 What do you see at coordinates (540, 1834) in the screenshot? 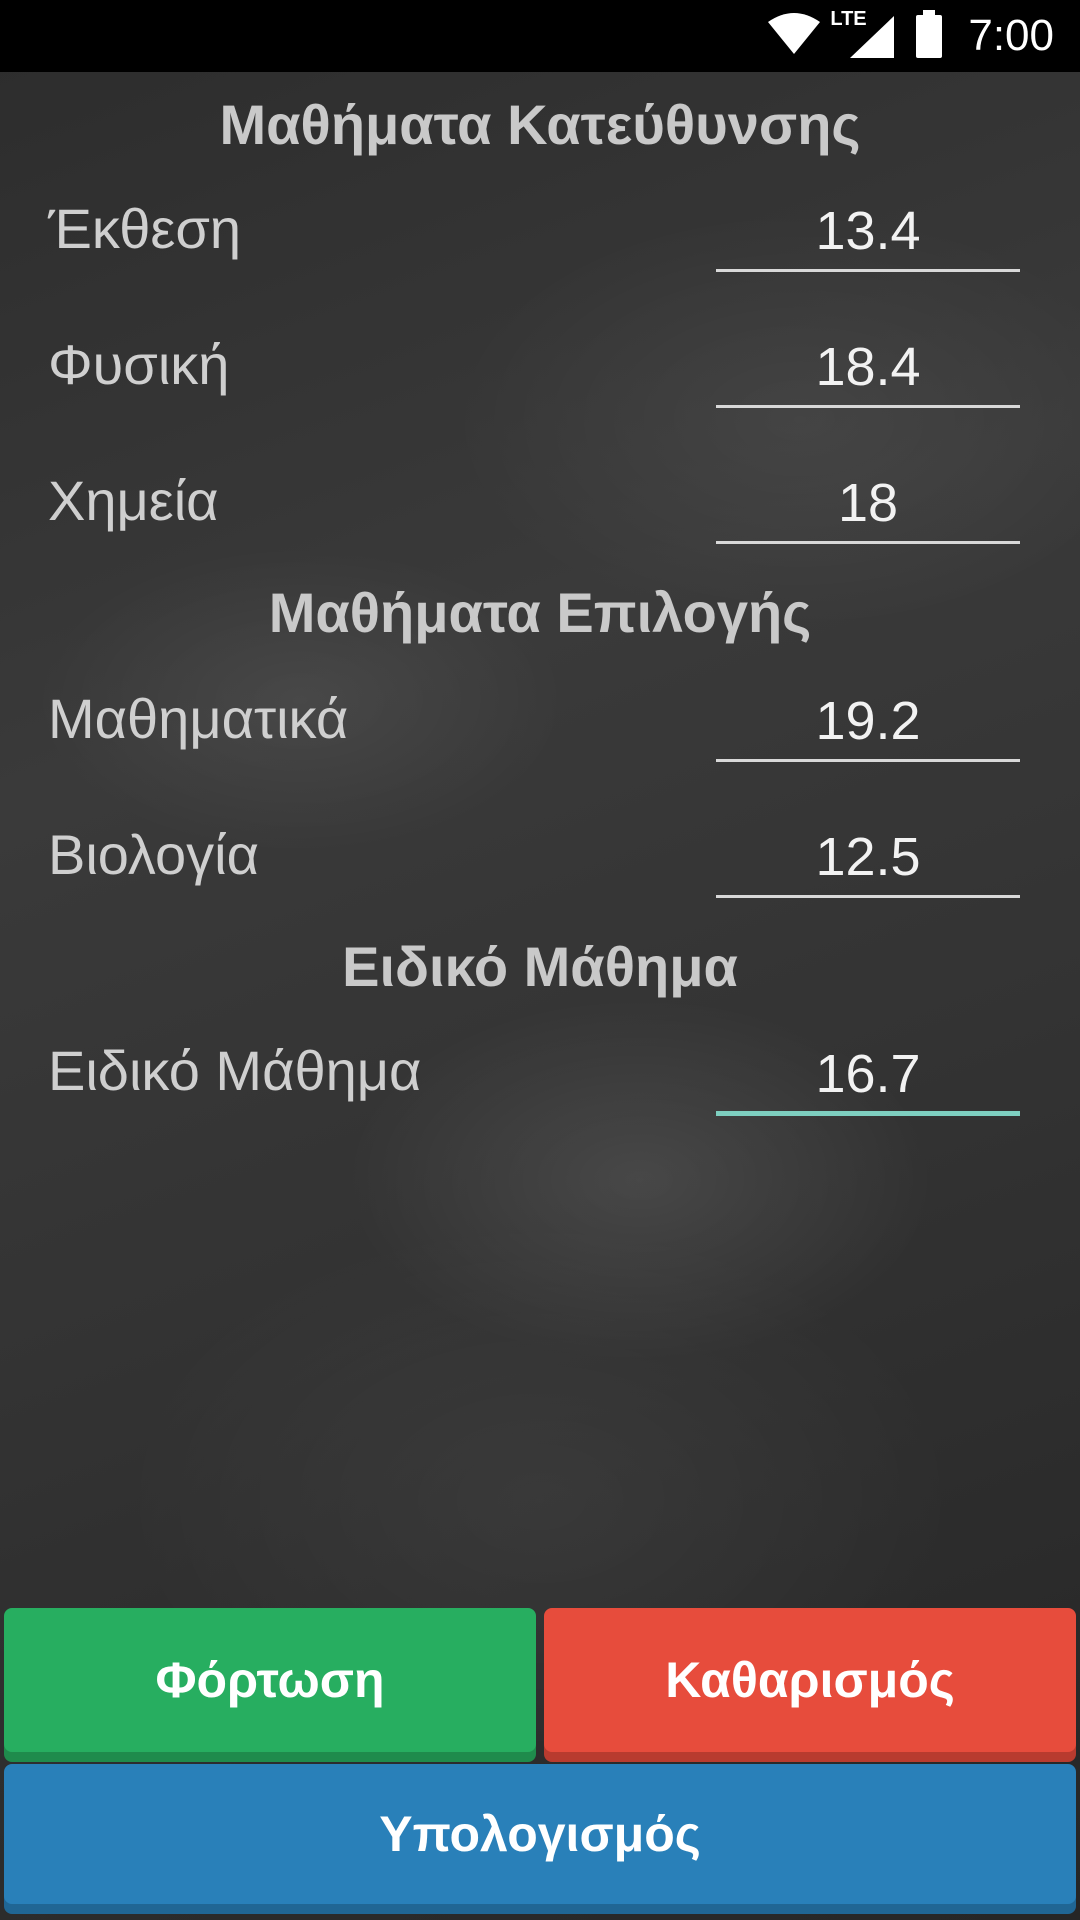
I see `calculate-button: Υπολογισμός` at bounding box center [540, 1834].